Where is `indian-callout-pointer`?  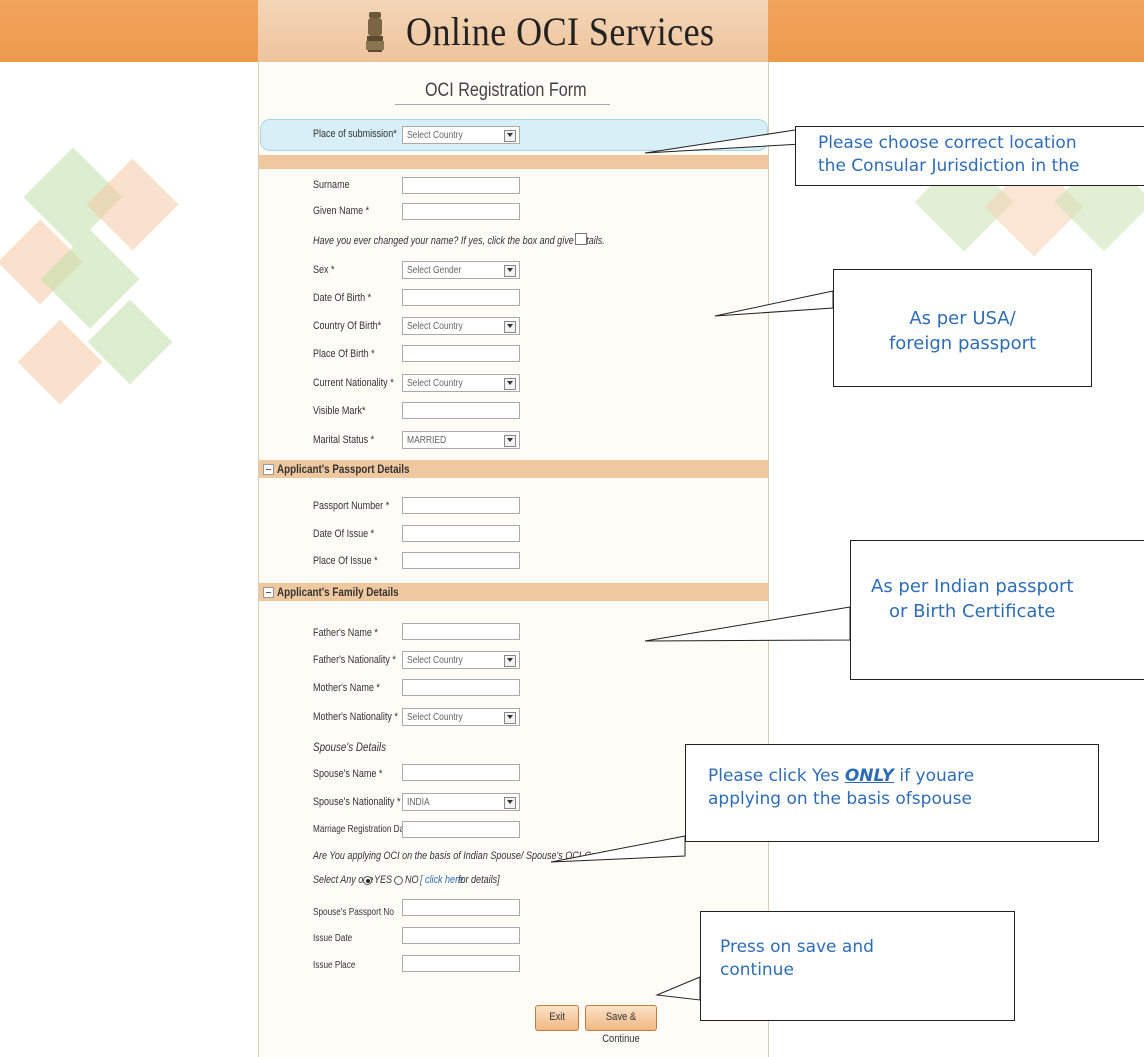
indian-callout-pointer is located at coordinates (747, 624).